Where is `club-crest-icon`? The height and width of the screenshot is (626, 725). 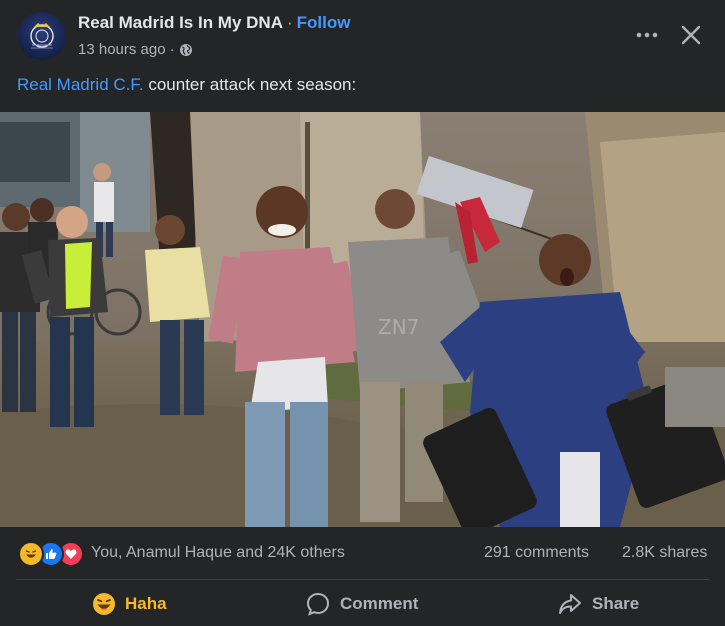
club-crest-icon is located at coordinates (42, 36).